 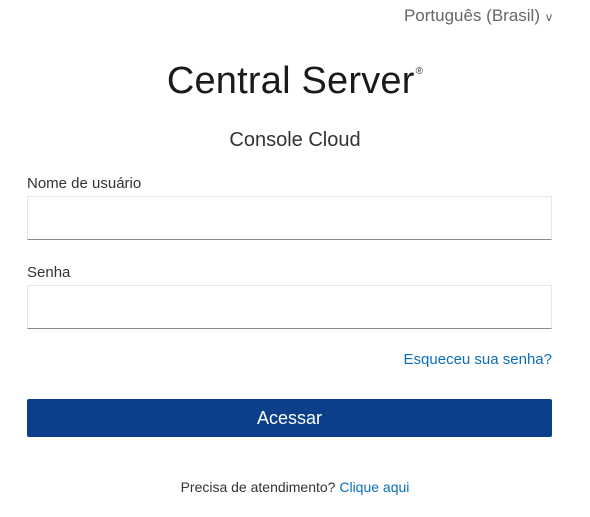 What do you see at coordinates (289, 307) in the screenshot?
I see `password-input` at bounding box center [289, 307].